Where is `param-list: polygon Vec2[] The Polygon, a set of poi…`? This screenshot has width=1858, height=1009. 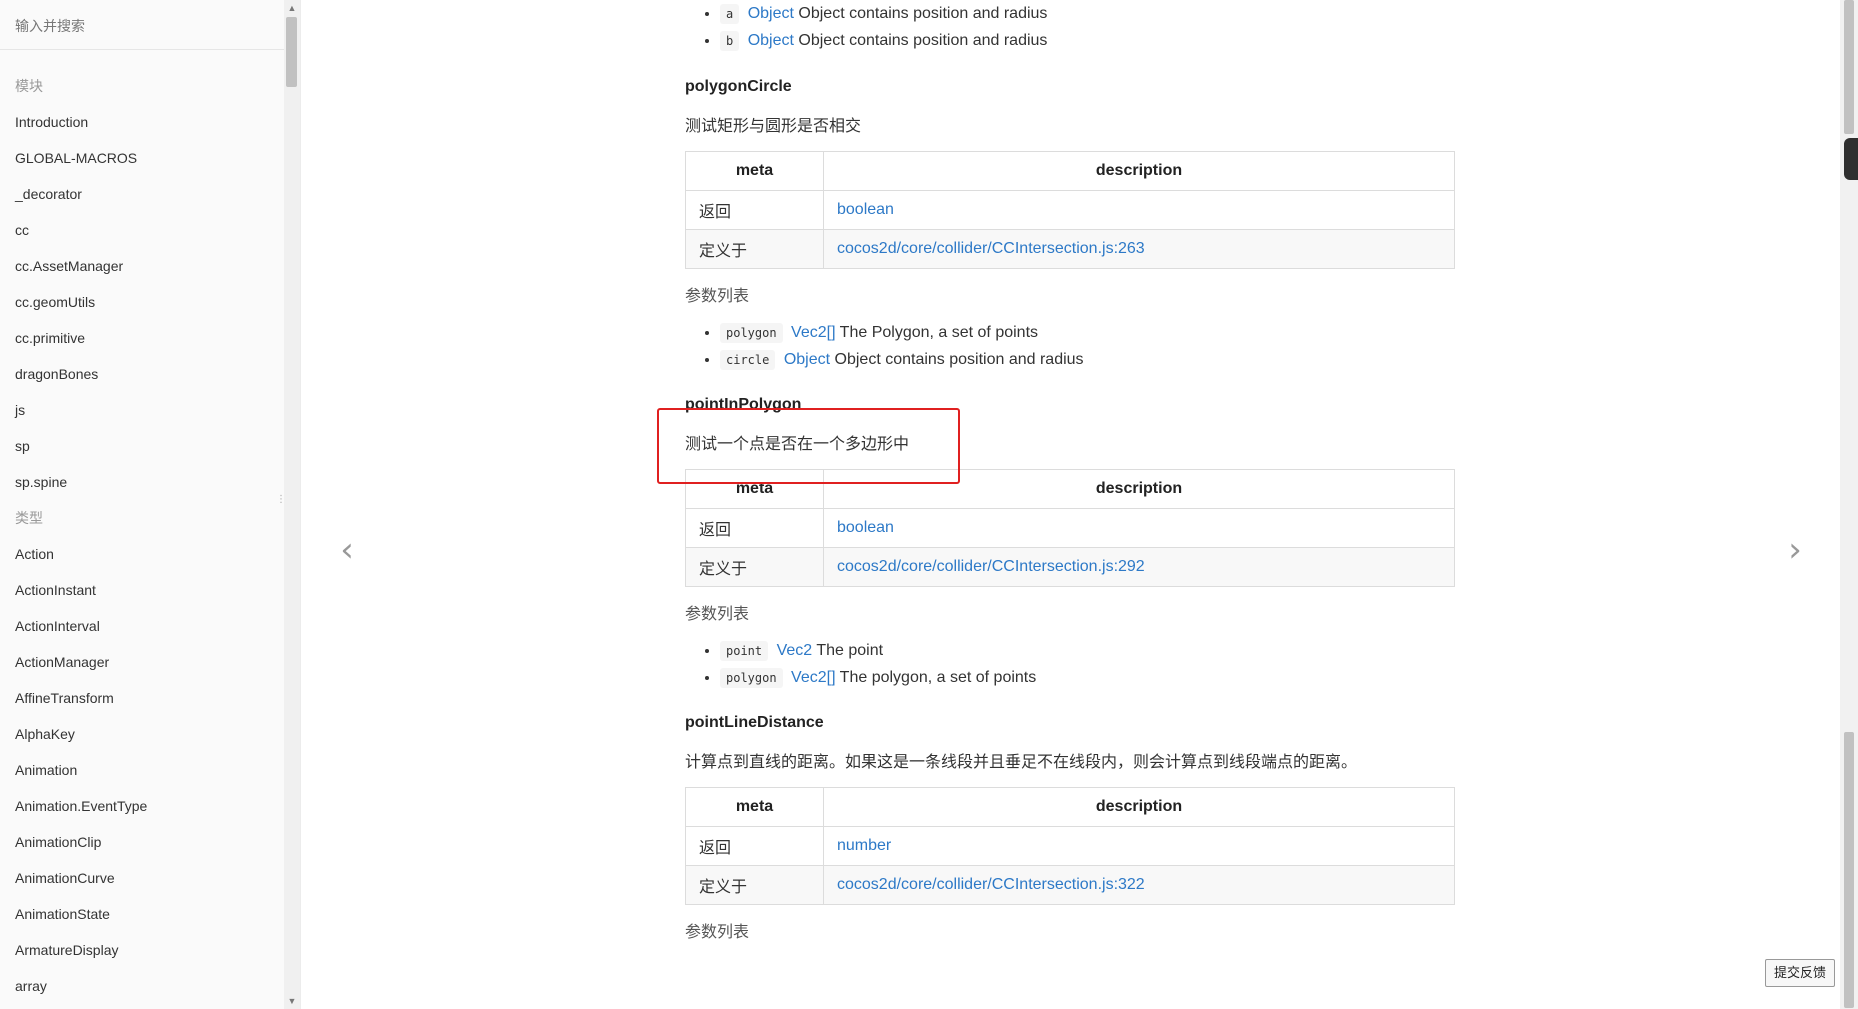
param-list: polygon Vec2[] The Polygon, a set of poi… is located at coordinates (1071, 346).